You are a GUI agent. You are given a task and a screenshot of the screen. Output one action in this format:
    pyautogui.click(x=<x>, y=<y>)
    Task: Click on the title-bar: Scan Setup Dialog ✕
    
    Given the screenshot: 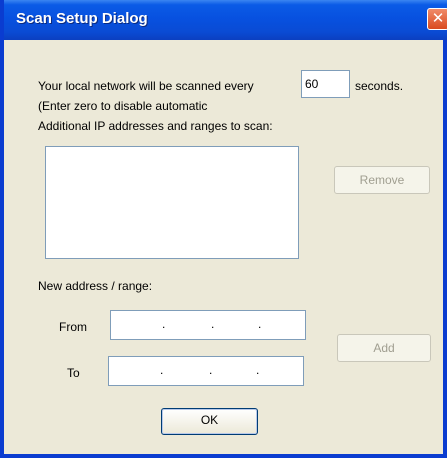 What is the action you would take?
    pyautogui.click(x=225, y=20)
    